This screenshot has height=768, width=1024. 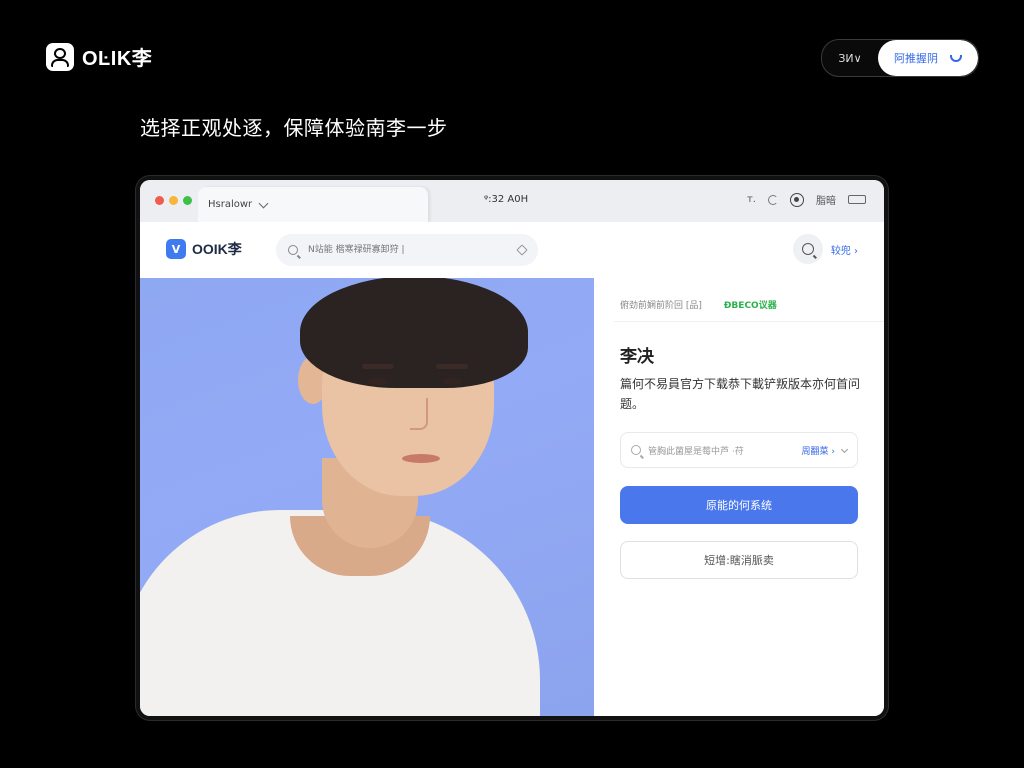 What do you see at coordinates (452, 366) in the screenshot?
I see `photo-brow-right` at bounding box center [452, 366].